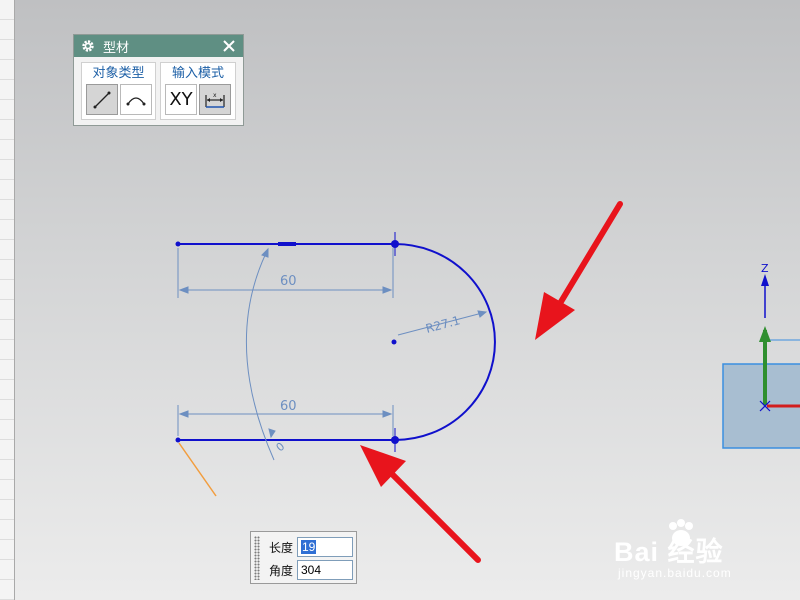  I want to click on dim-text-top: 60, so click(288, 281).